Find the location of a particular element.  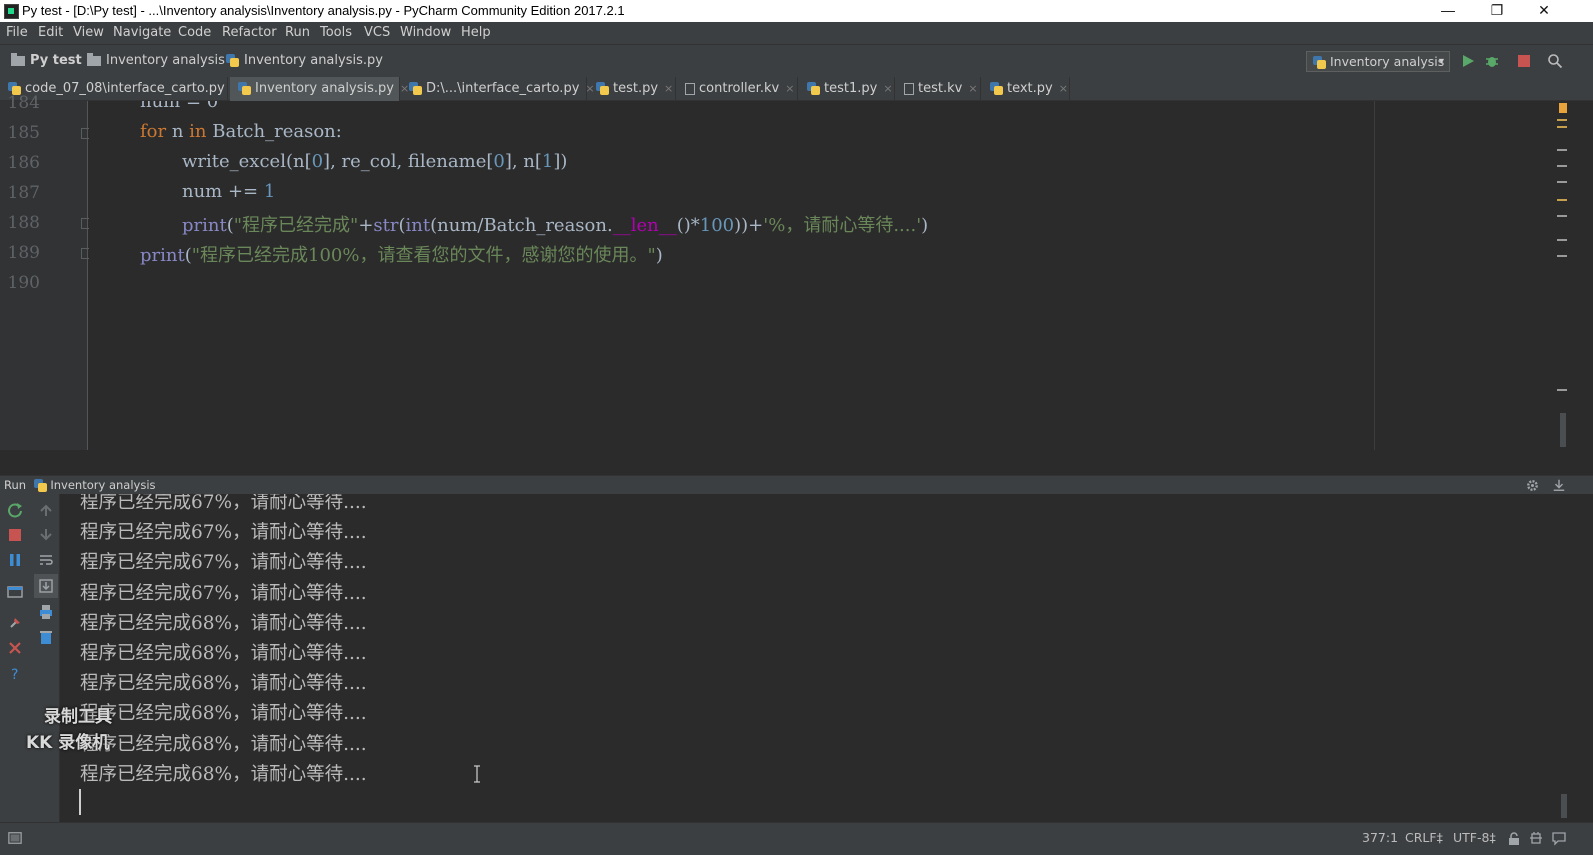

tab-test-py: test.py × is located at coordinates (632, 89).